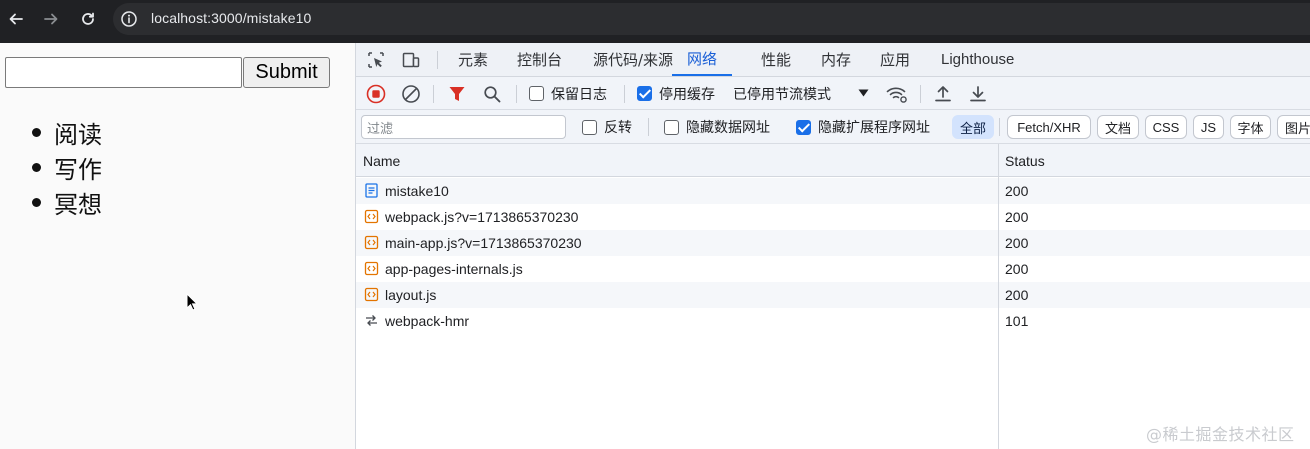 The height and width of the screenshot is (449, 1310). Describe the element at coordinates (483, 243) in the screenshot. I see `request-name: main-app.js?v=1713865370230` at that location.